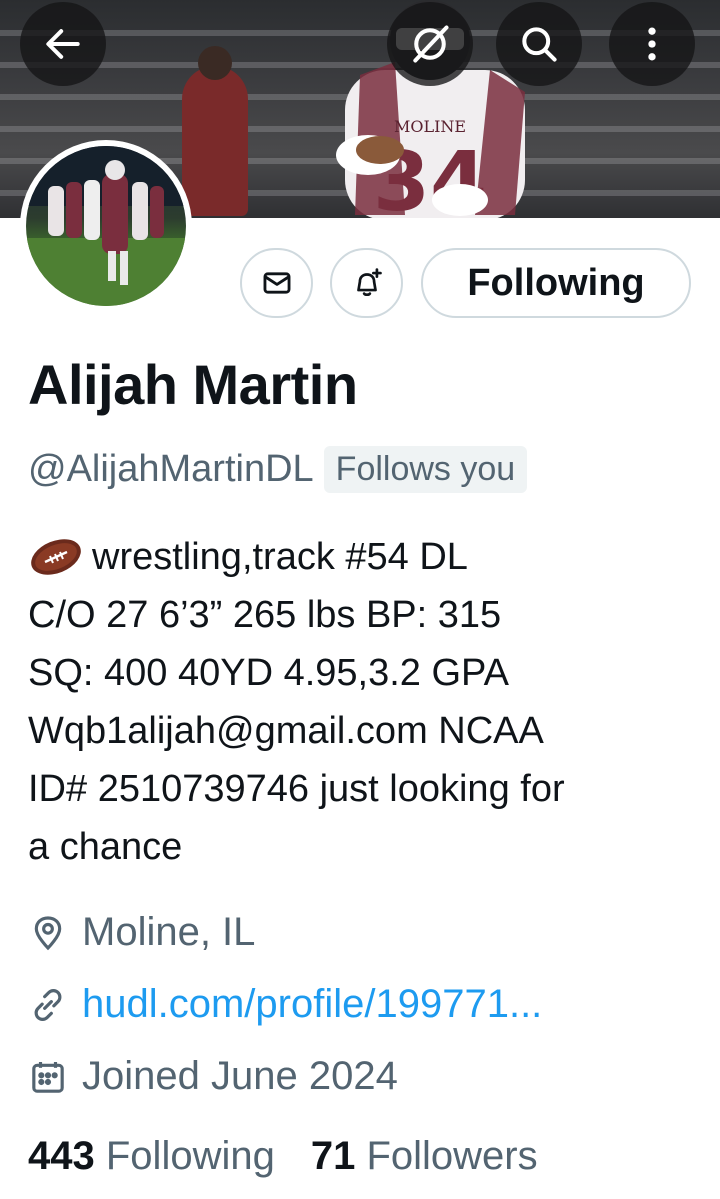 Image resolution: width=720 pixels, height=1199 pixels. Describe the element at coordinates (556, 283) in the screenshot. I see `following-button: Following` at that location.